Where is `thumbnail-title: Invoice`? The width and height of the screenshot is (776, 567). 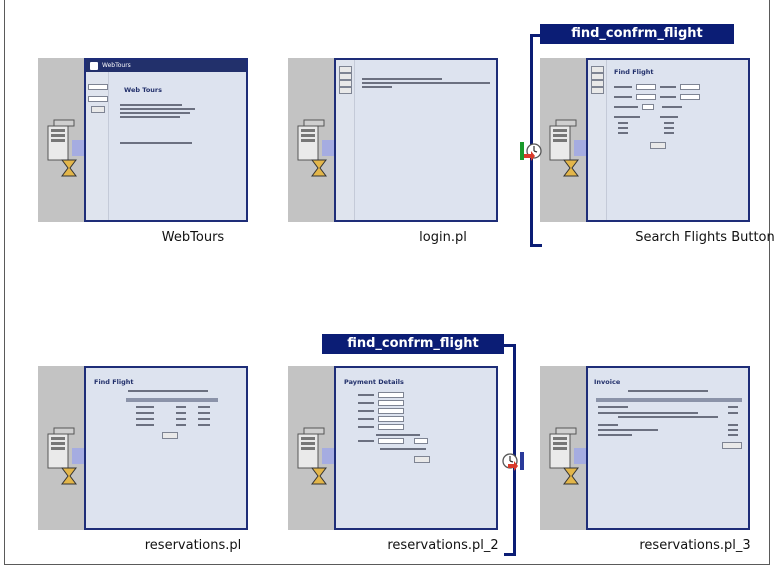
thumbnail-title: Invoice is located at coordinates (607, 382).